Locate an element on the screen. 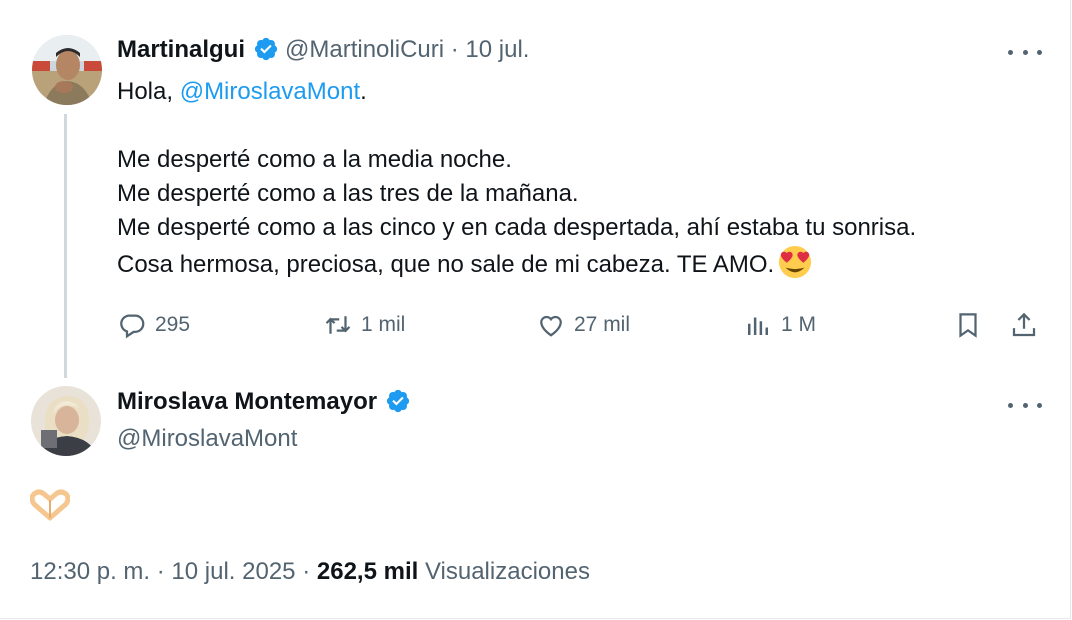 The height and width of the screenshot is (620, 1072). views-total: 262,5 mil is located at coordinates (367, 571).